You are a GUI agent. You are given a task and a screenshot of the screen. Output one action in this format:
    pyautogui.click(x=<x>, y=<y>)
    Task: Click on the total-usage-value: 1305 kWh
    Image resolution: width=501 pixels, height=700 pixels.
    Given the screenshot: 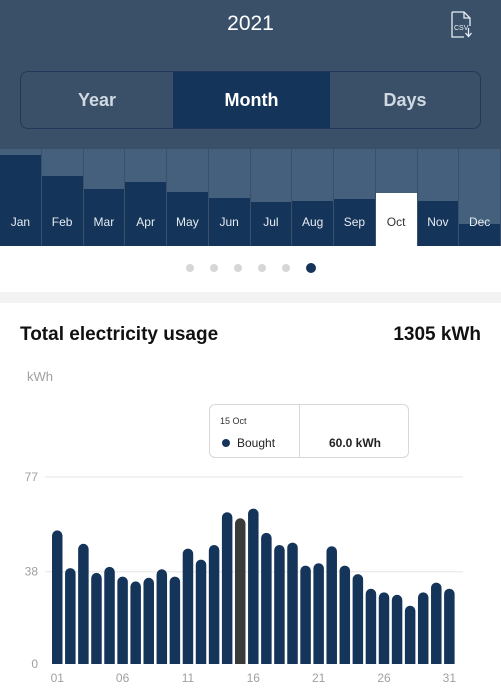 What is the action you would take?
    pyautogui.click(x=437, y=334)
    